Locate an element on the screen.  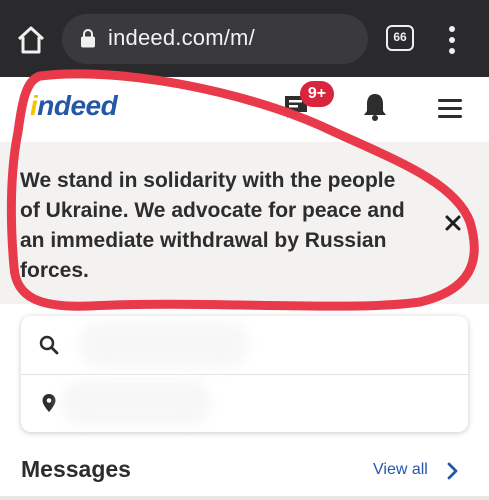
lock-icon is located at coordinates (88, 38).